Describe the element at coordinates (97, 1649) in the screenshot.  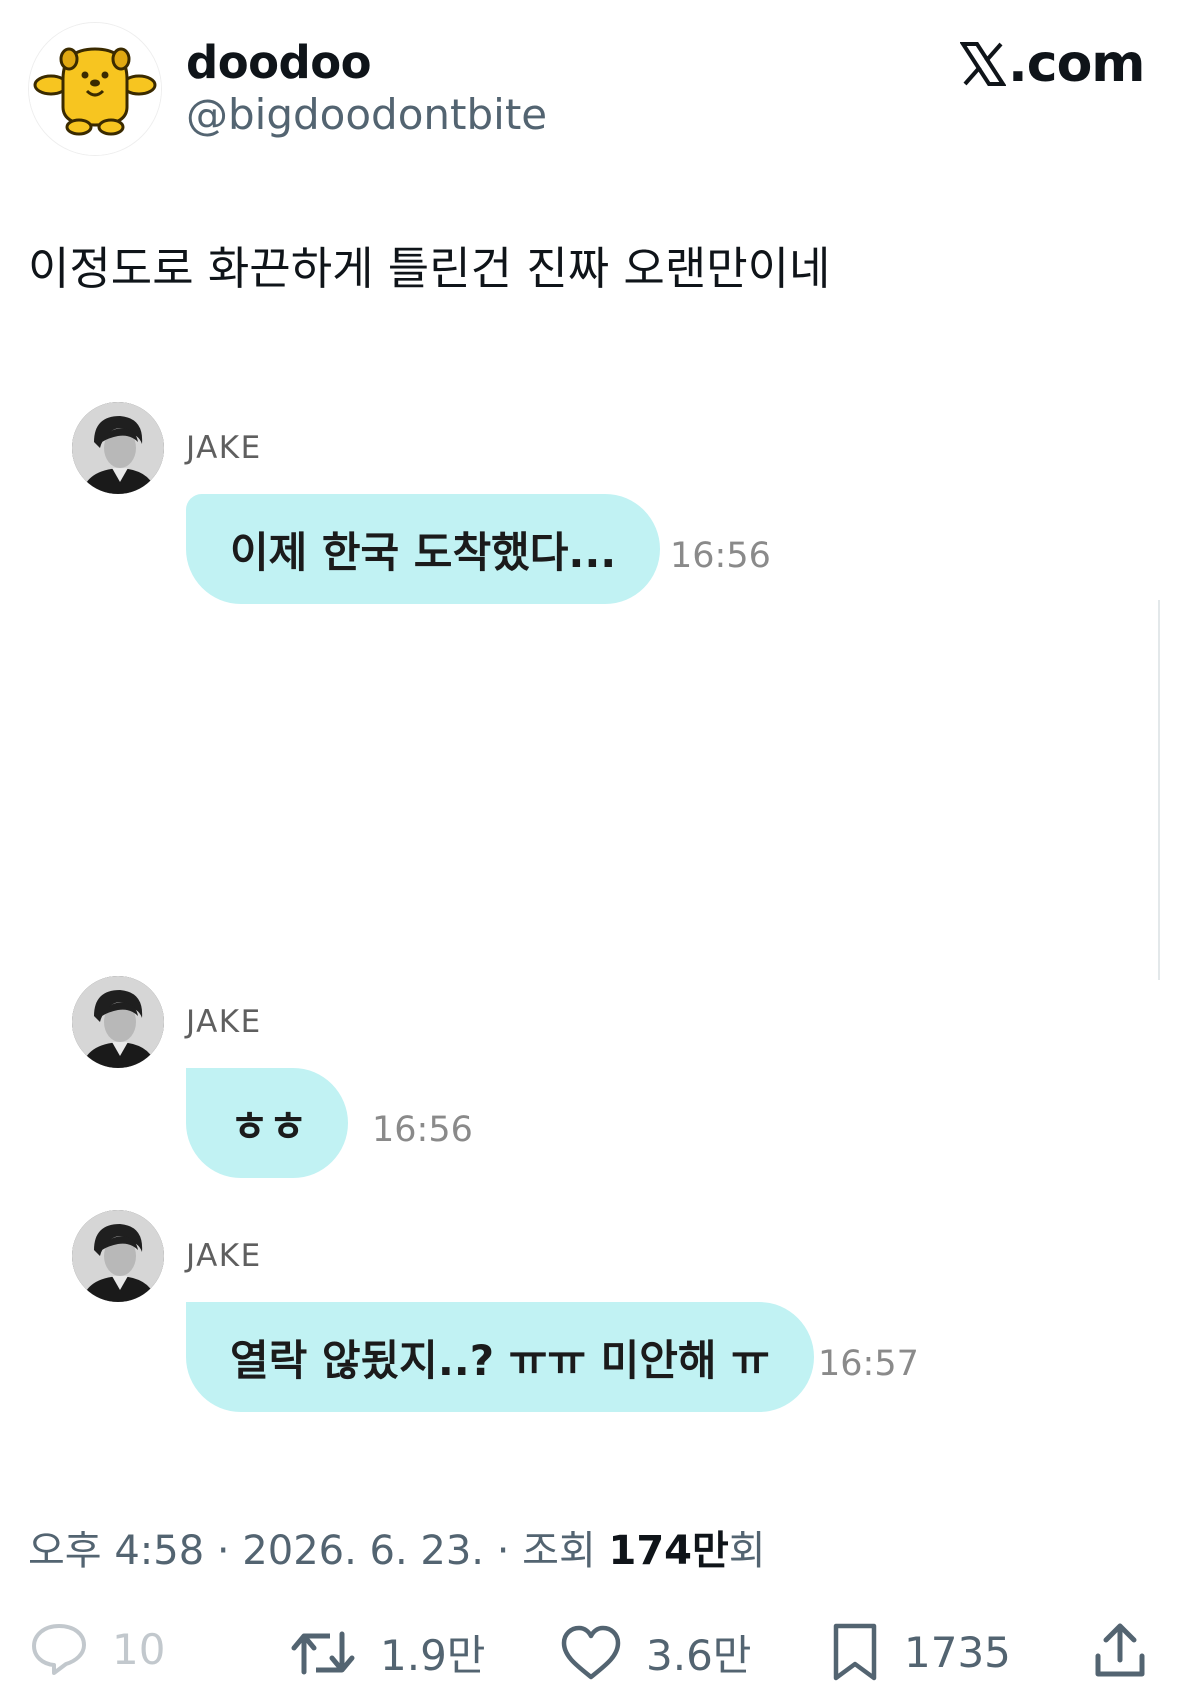
I see `reply-button: 10` at that location.